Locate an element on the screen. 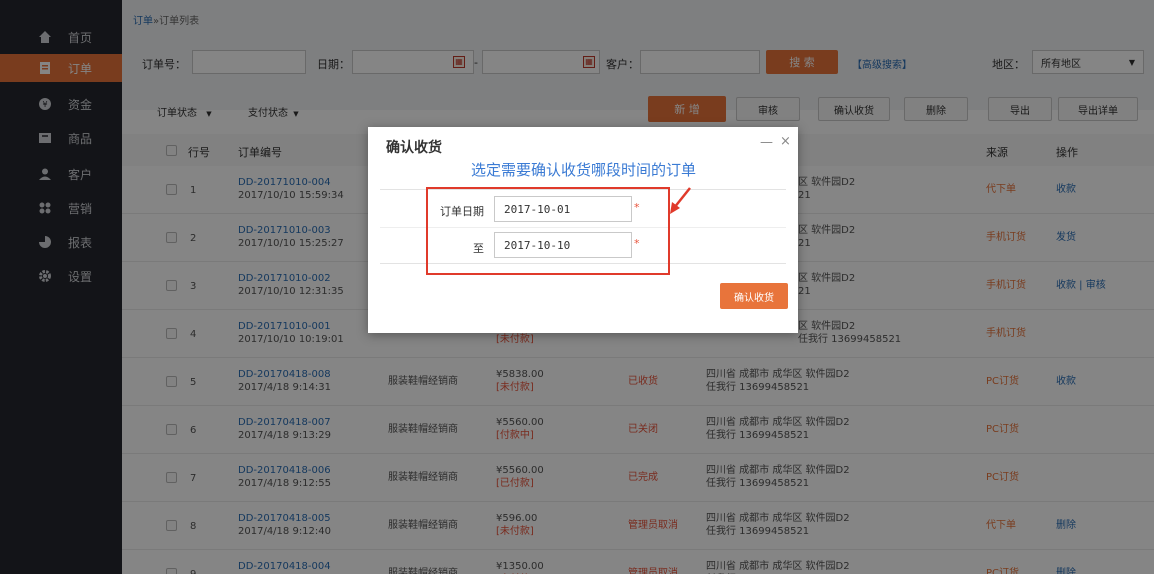 The width and height of the screenshot is (1154, 574). annotation-arrow-icon is located at coordinates (680, 200).